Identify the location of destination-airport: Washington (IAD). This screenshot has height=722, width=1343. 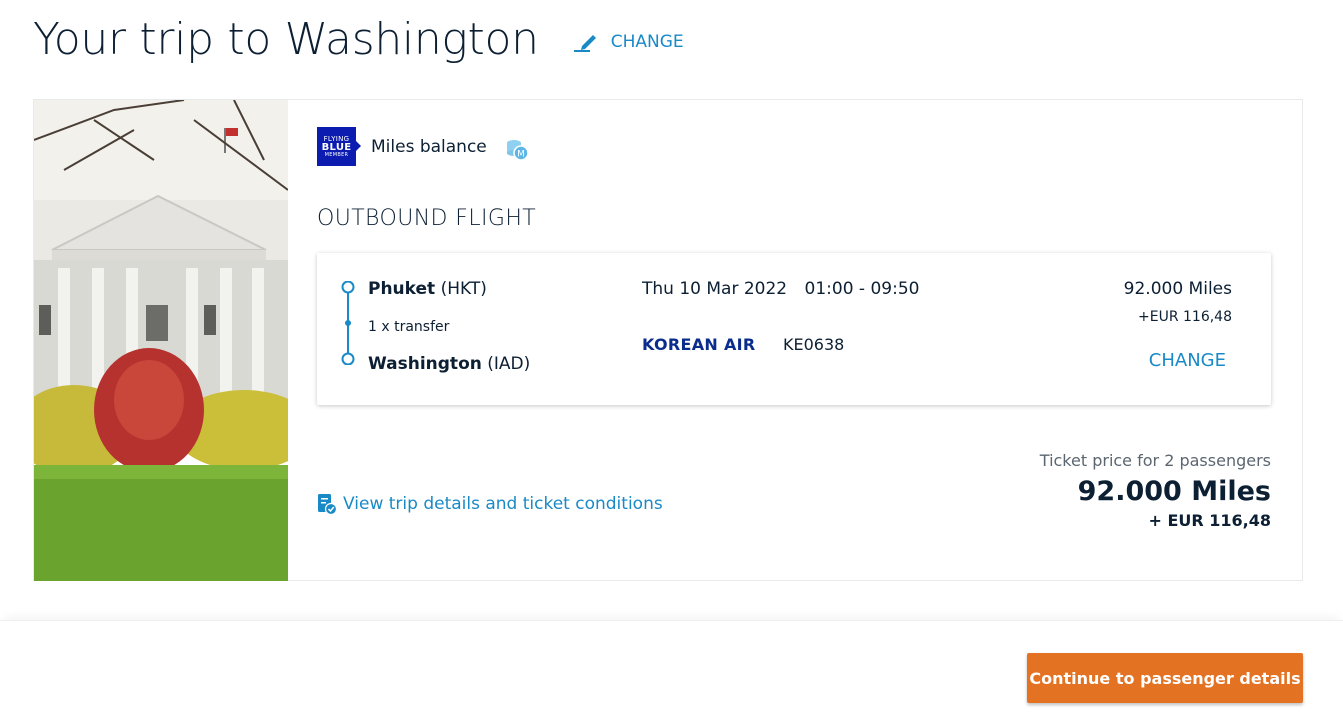
(449, 364).